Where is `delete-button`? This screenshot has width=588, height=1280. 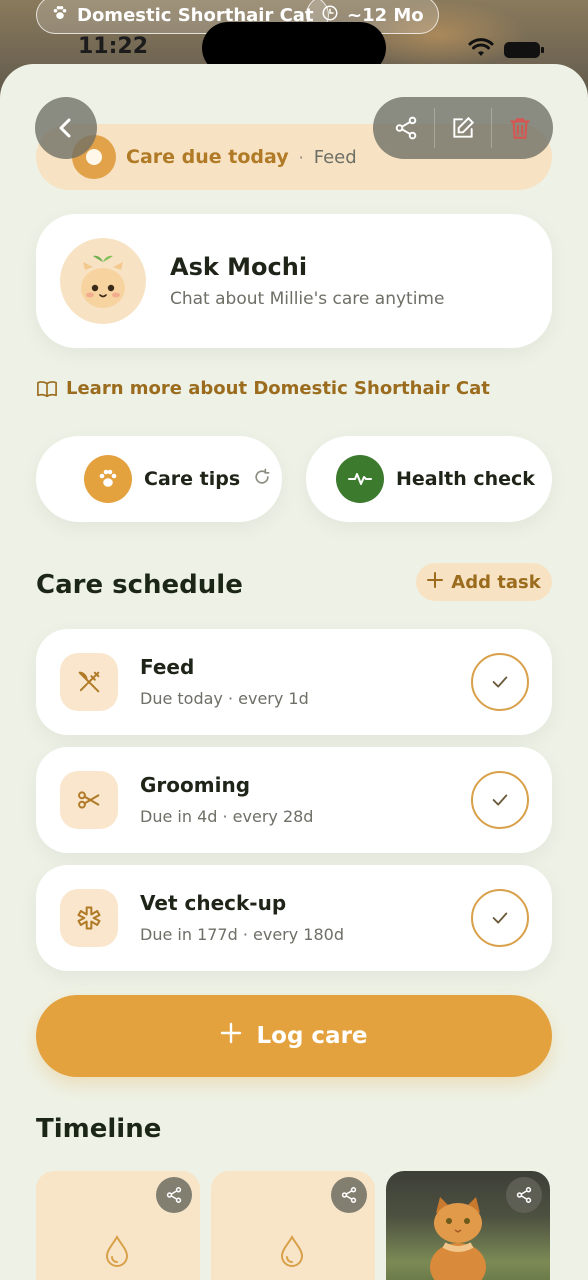 delete-button is located at coordinates (520, 128).